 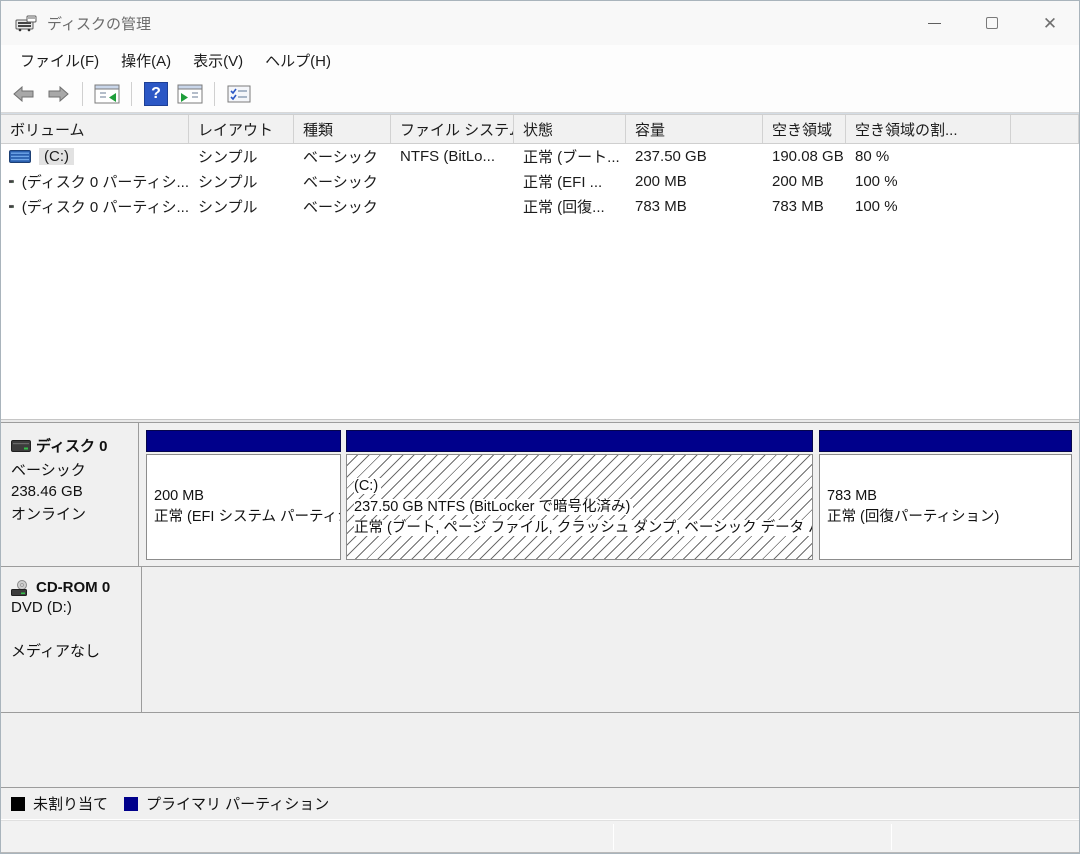 I want to click on title-bar: ディスクの管理 ✕, so click(x=540, y=23).